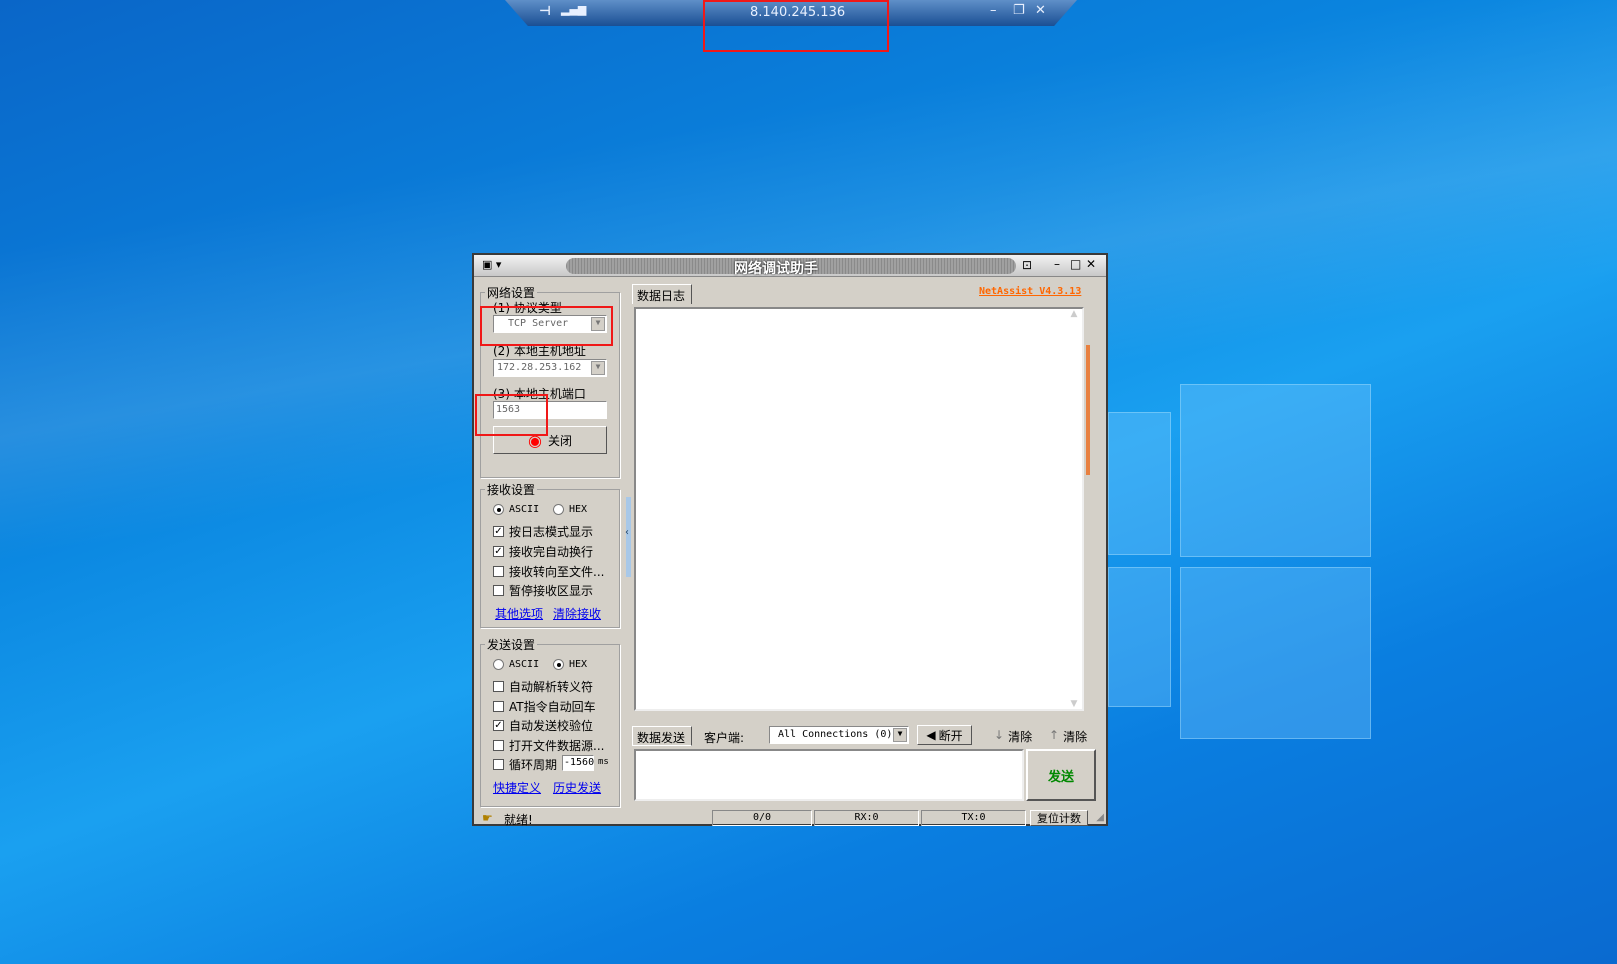 This screenshot has width=1617, height=964. What do you see at coordinates (516, 509) in the screenshot?
I see `recv-ascii-radio: ASCII` at bounding box center [516, 509].